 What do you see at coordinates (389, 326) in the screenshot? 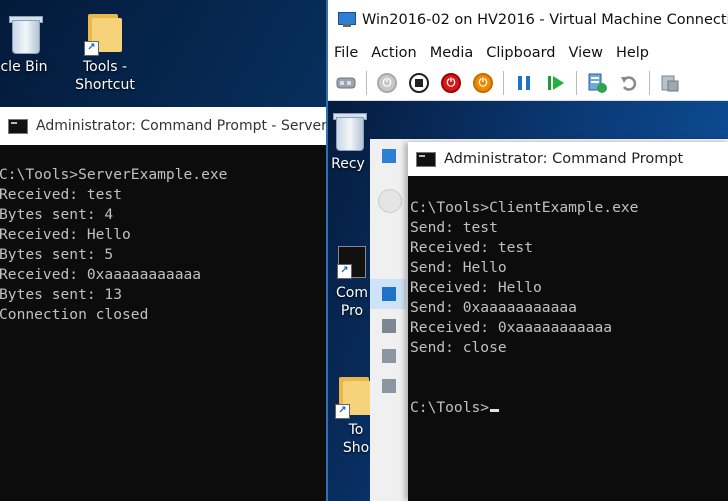
I see `document-icon` at bounding box center [389, 326].